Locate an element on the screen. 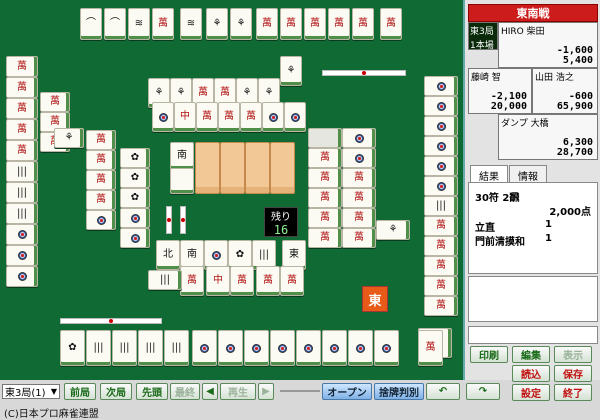 This screenshot has height=420, width=600. player-score: 20,000 is located at coordinates (508, 106).